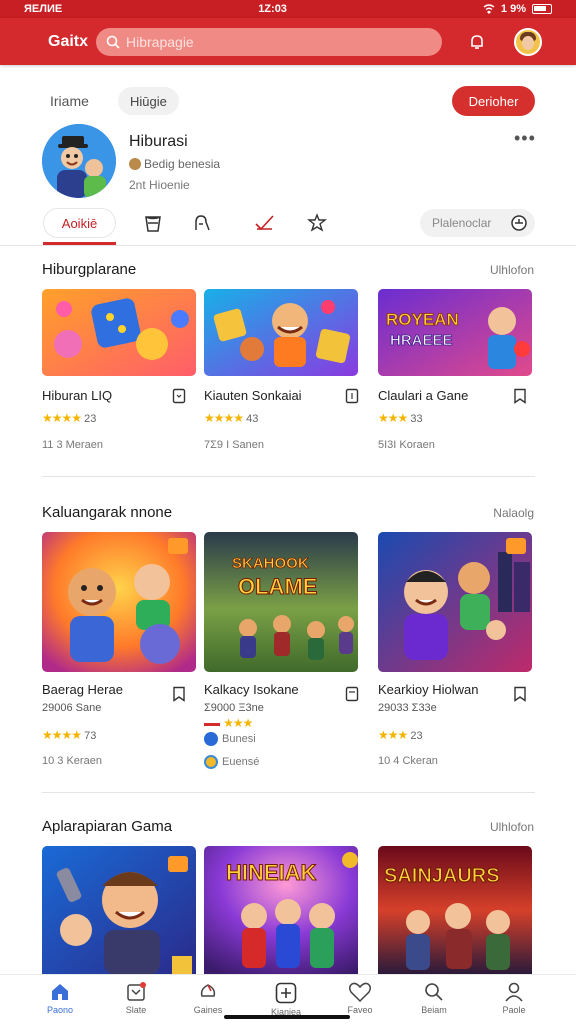 Image resolution: width=576 pixels, height=1024 pixels. What do you see at coordinates (79, 243) in the screenshot?
I see `tab-indicator` at bounding box center [79, 243].